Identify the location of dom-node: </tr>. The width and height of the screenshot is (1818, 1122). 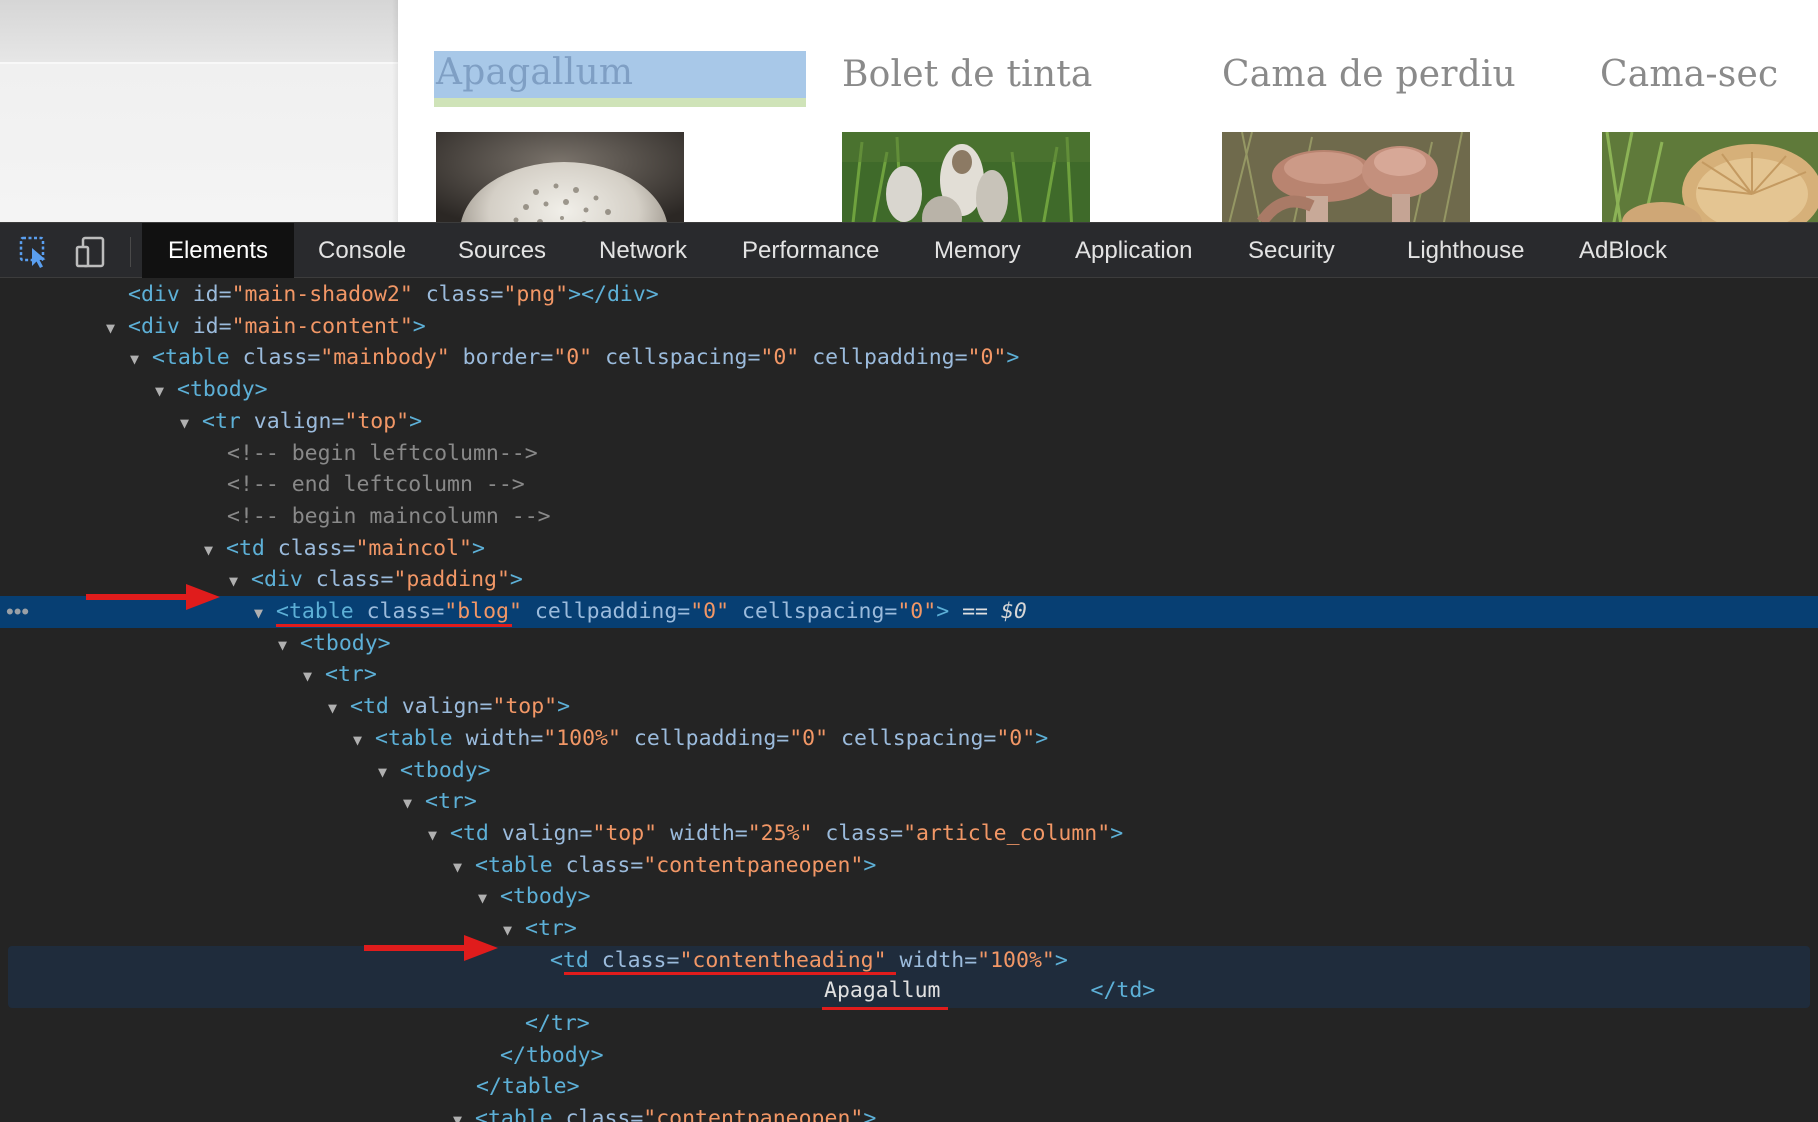
(909, 1024).